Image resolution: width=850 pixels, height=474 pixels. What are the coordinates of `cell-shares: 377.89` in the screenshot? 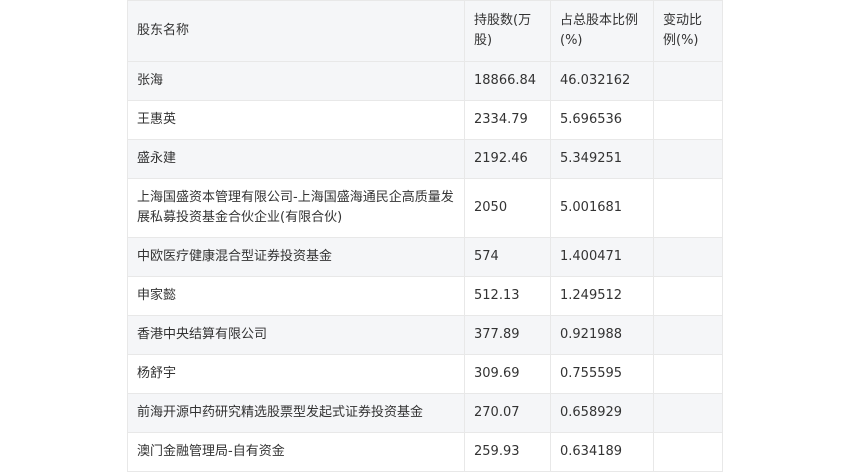 It's located at (507, 335).